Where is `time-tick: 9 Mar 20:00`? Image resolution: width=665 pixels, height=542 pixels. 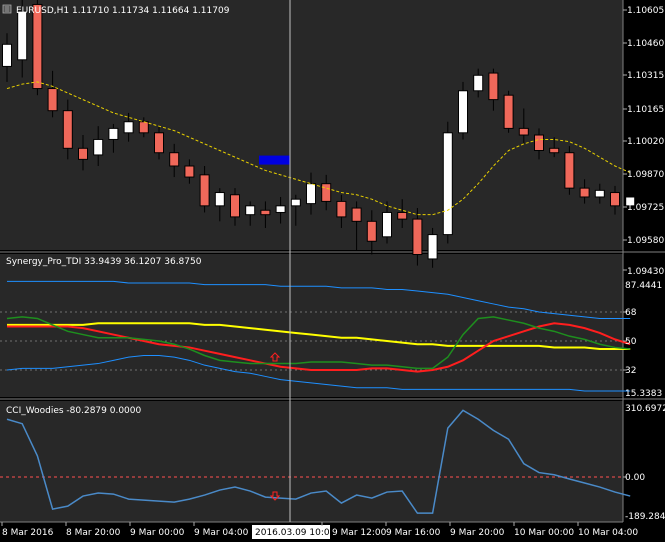 time-tick: 9 Mar 20:00 is located at coordinates (477, 533).